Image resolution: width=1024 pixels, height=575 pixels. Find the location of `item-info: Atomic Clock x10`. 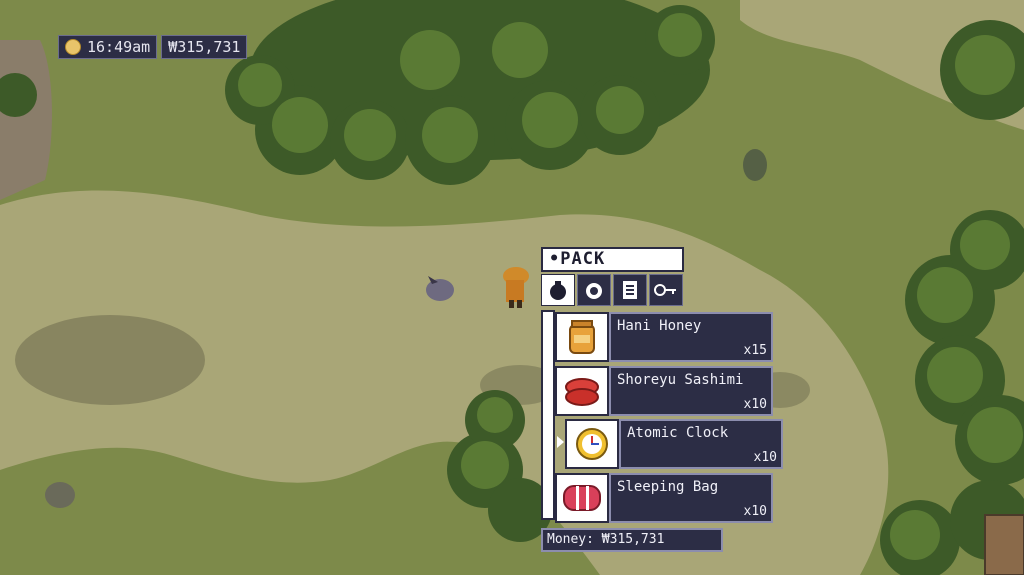

item-info: Atomic Clock x10 is located at coordinates (701, 444).